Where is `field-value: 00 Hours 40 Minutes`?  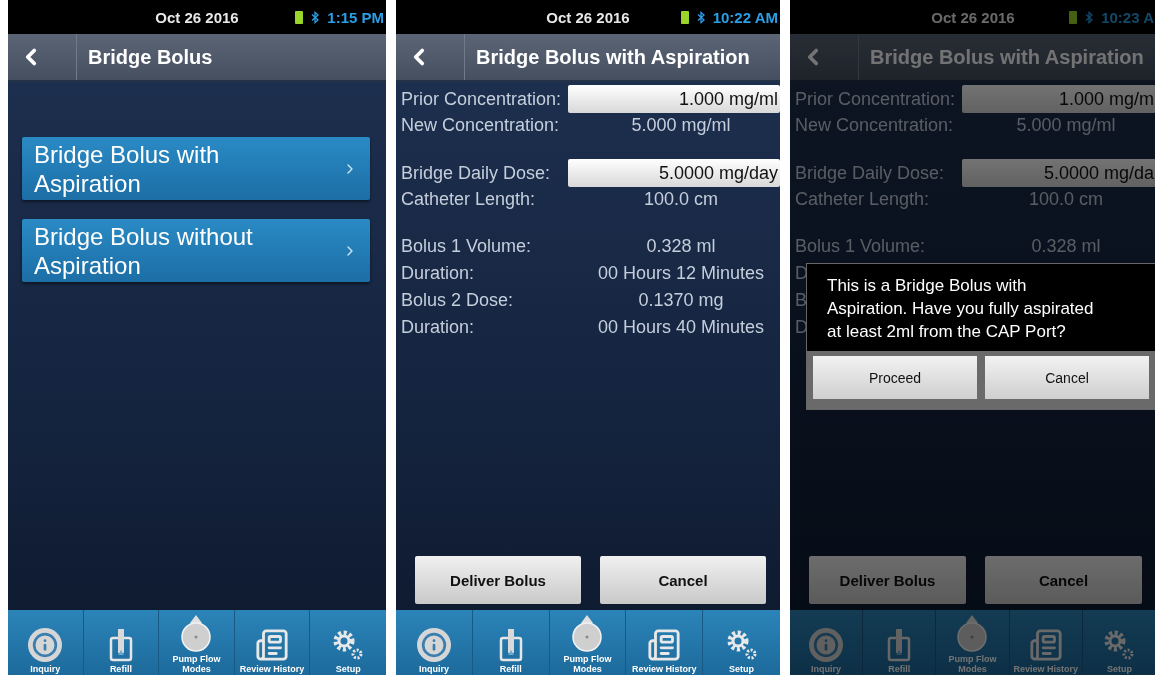
field-value: 00 Hours 40 Minutes is located at coordinates (681, 327).